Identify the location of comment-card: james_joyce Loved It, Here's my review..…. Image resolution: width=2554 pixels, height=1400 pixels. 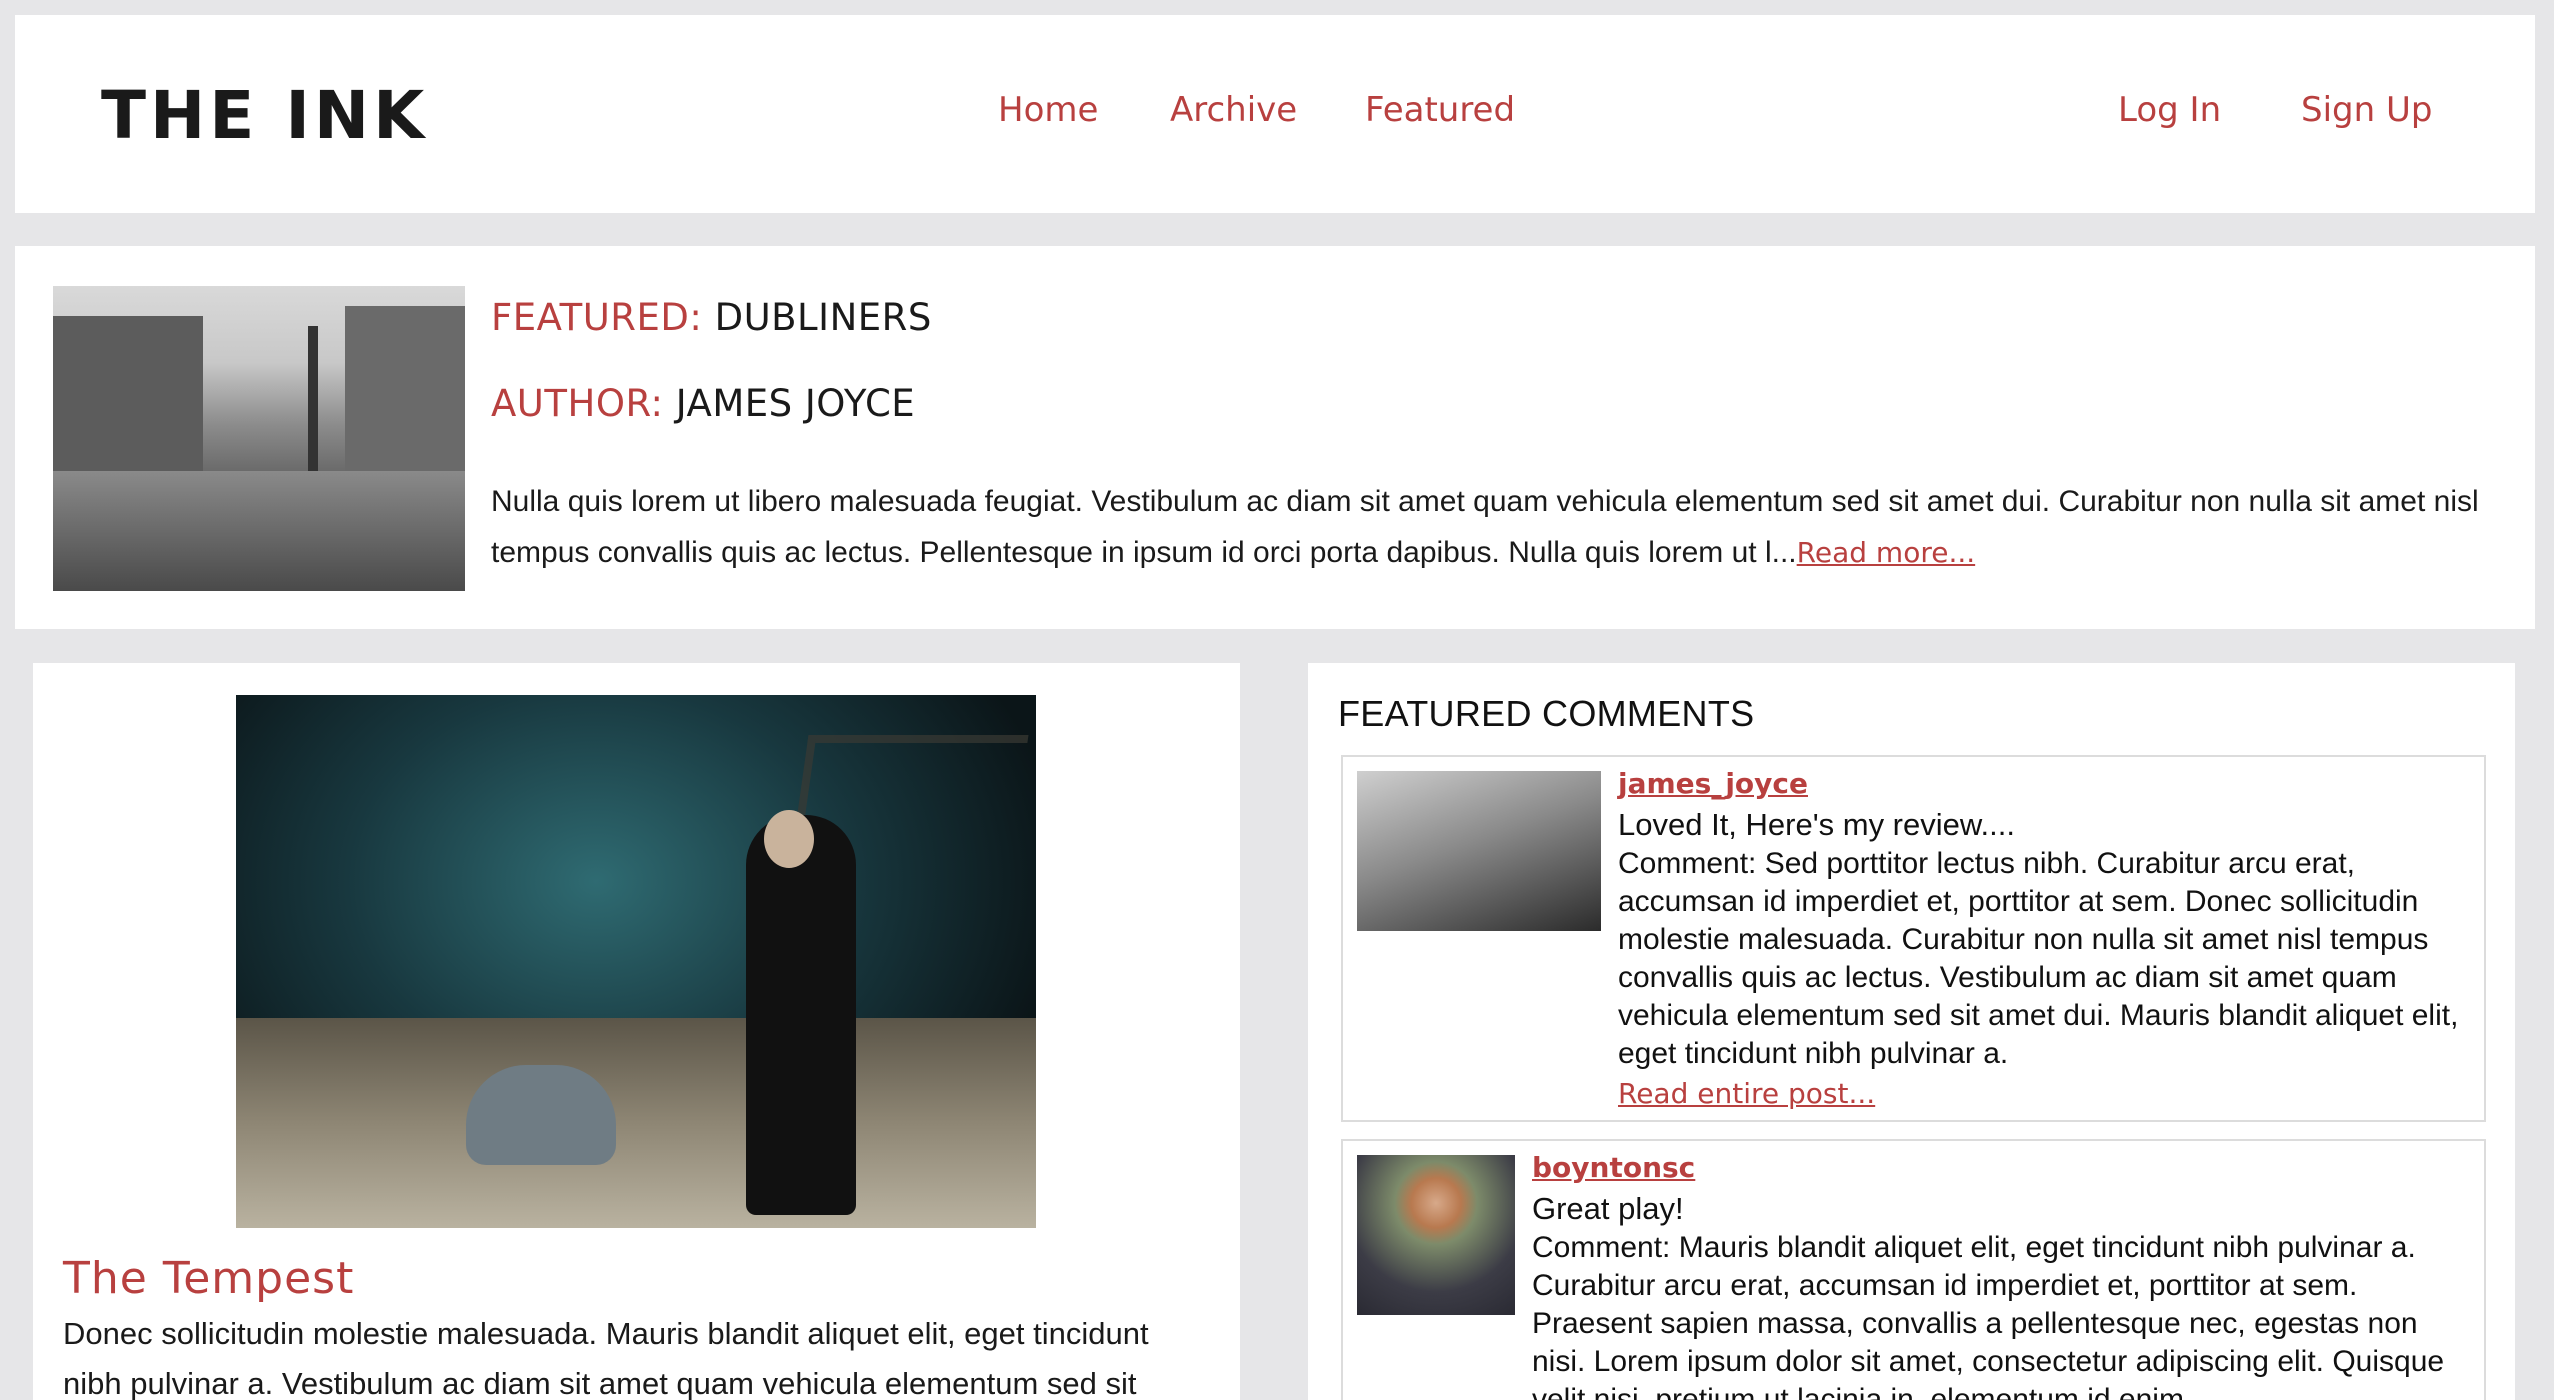
(1913, 938).